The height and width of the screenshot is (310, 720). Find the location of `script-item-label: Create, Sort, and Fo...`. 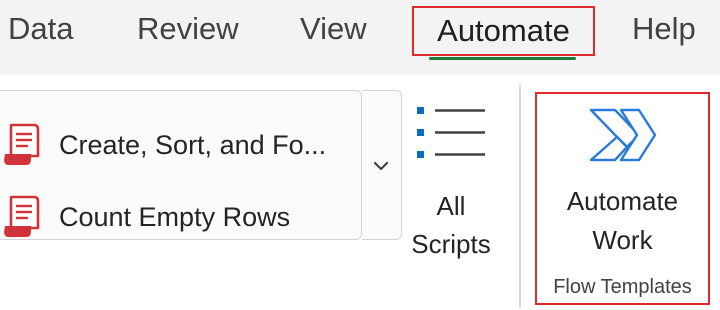

script-item-label: Create, Sort, and Fo... is located at coordinates (193, 144).